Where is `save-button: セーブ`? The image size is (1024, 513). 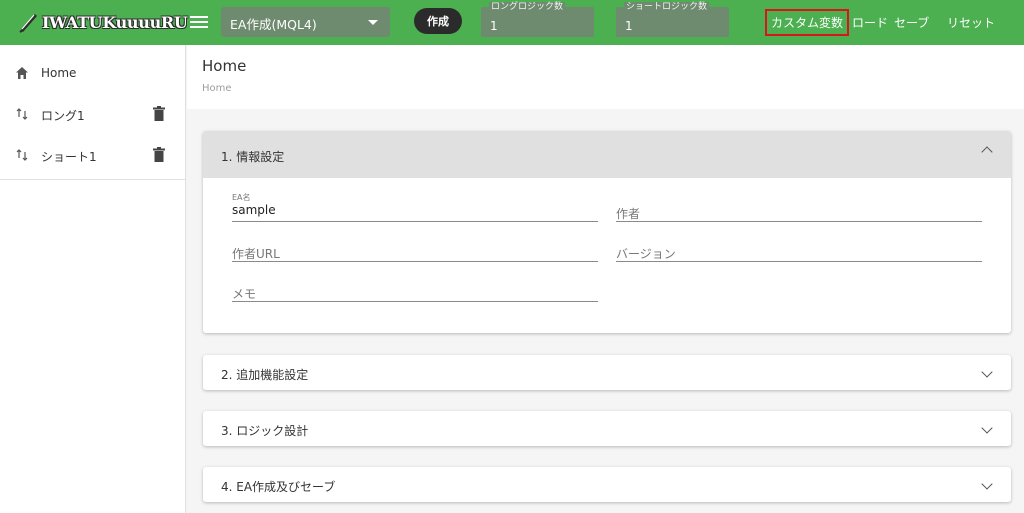 save-button: セーブ is located at coordinates (911, 22).